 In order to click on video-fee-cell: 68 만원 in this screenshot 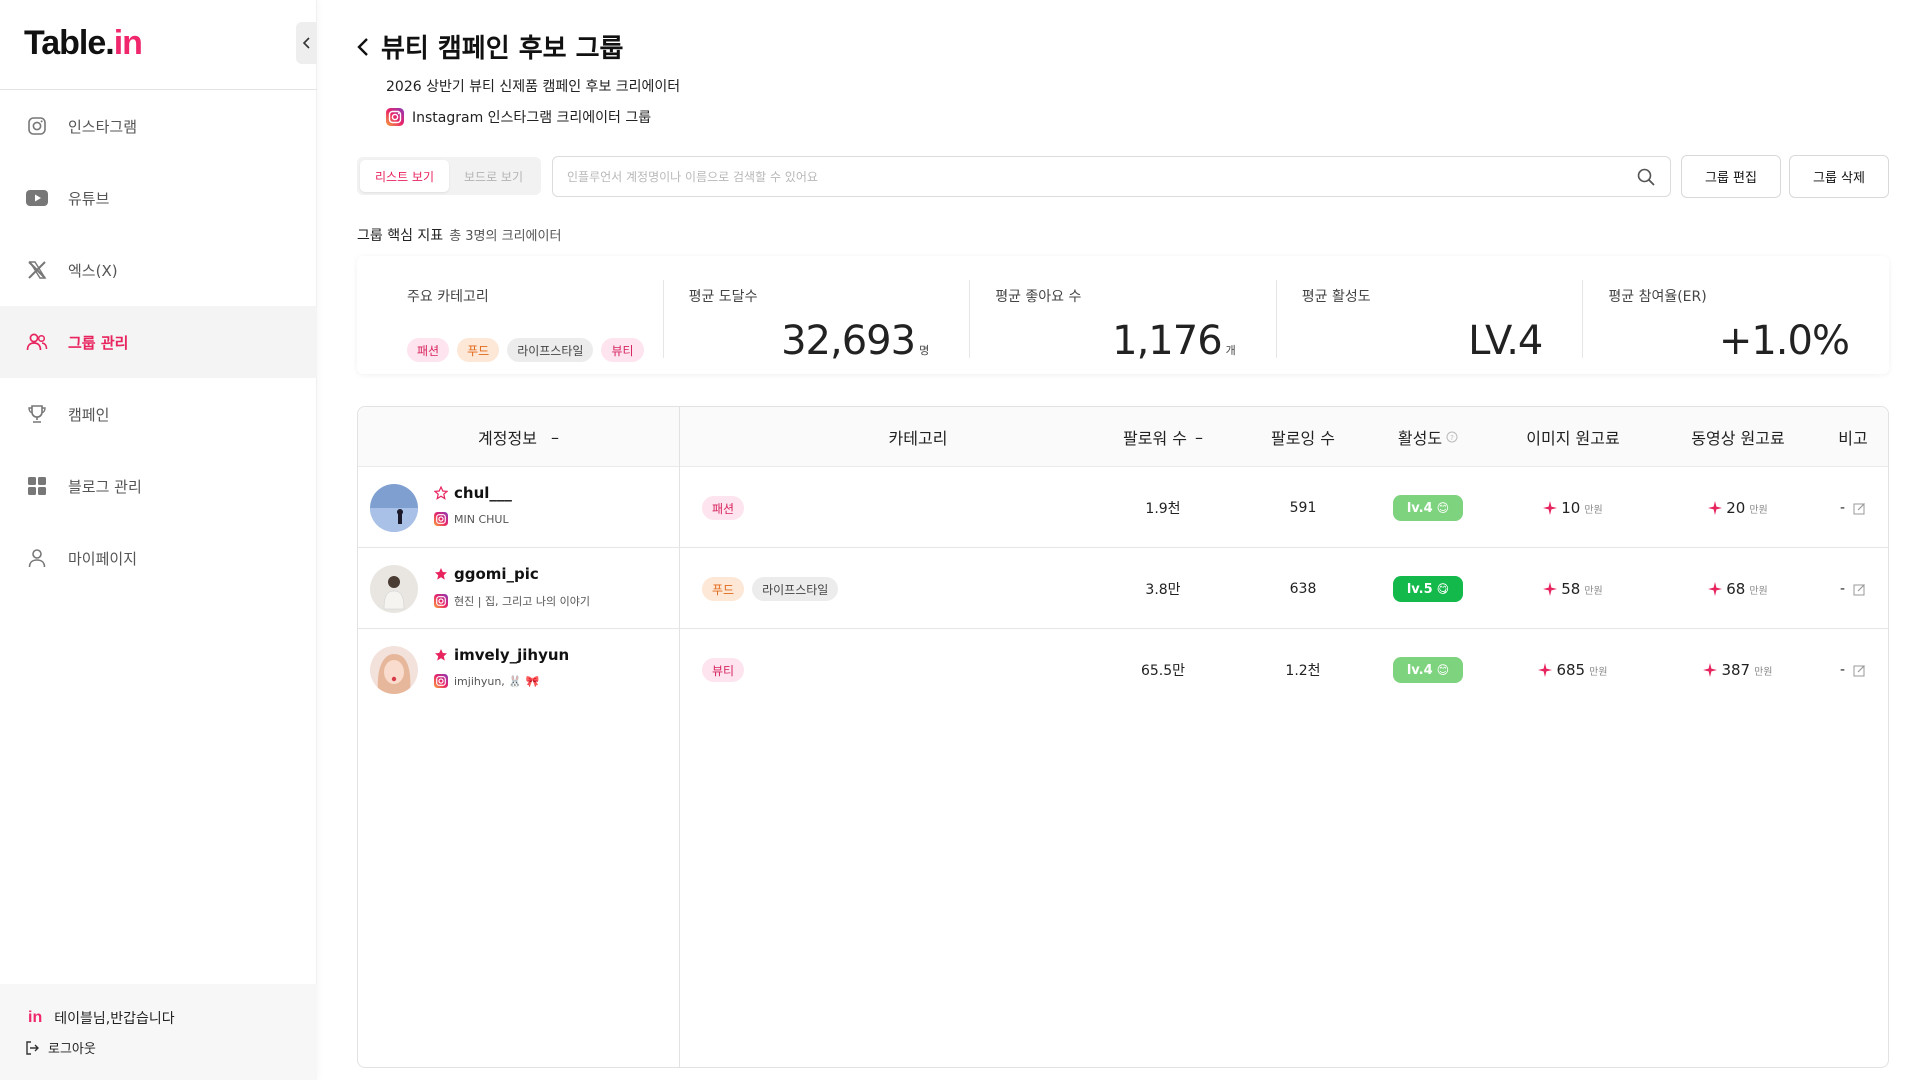, I will do `click(1738, 589)`.